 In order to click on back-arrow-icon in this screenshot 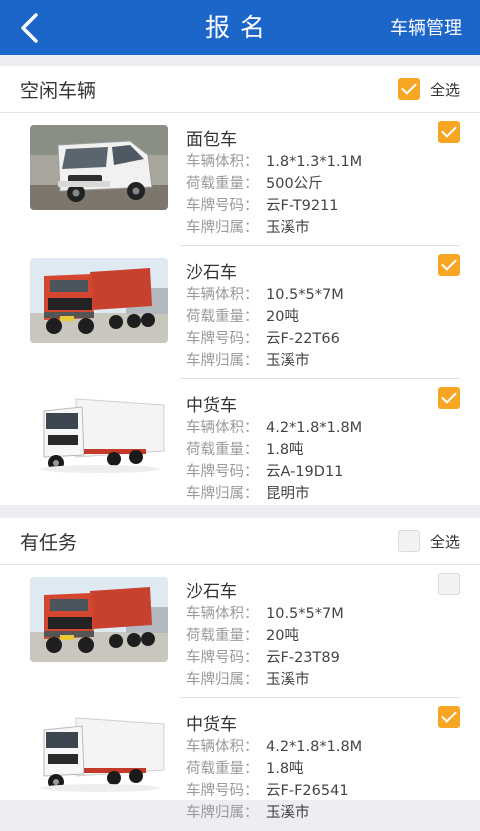, I will do `click(31, 28)`.